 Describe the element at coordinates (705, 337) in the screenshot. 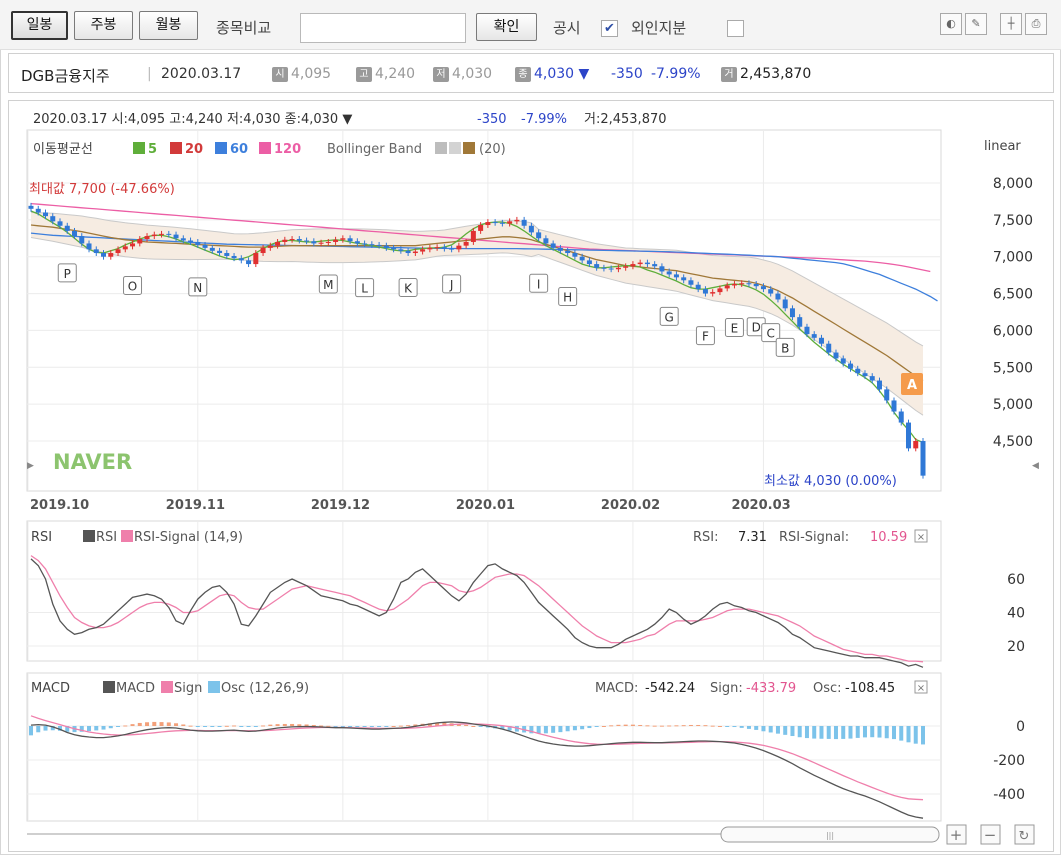

I see `event-marker-label: F` at that location.